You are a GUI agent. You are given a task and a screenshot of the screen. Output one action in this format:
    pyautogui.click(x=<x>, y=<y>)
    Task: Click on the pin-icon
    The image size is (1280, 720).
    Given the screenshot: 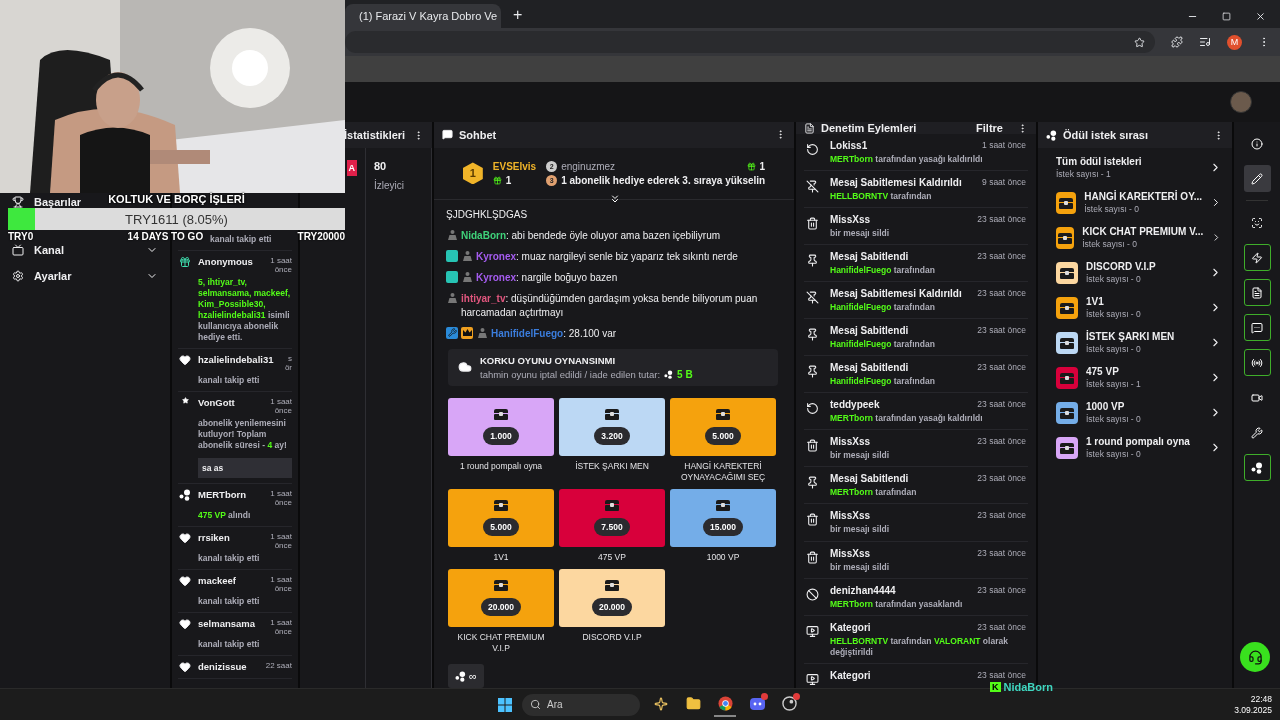 What is the action you would take?
    pyautogui.click(x=812, y=335)
    